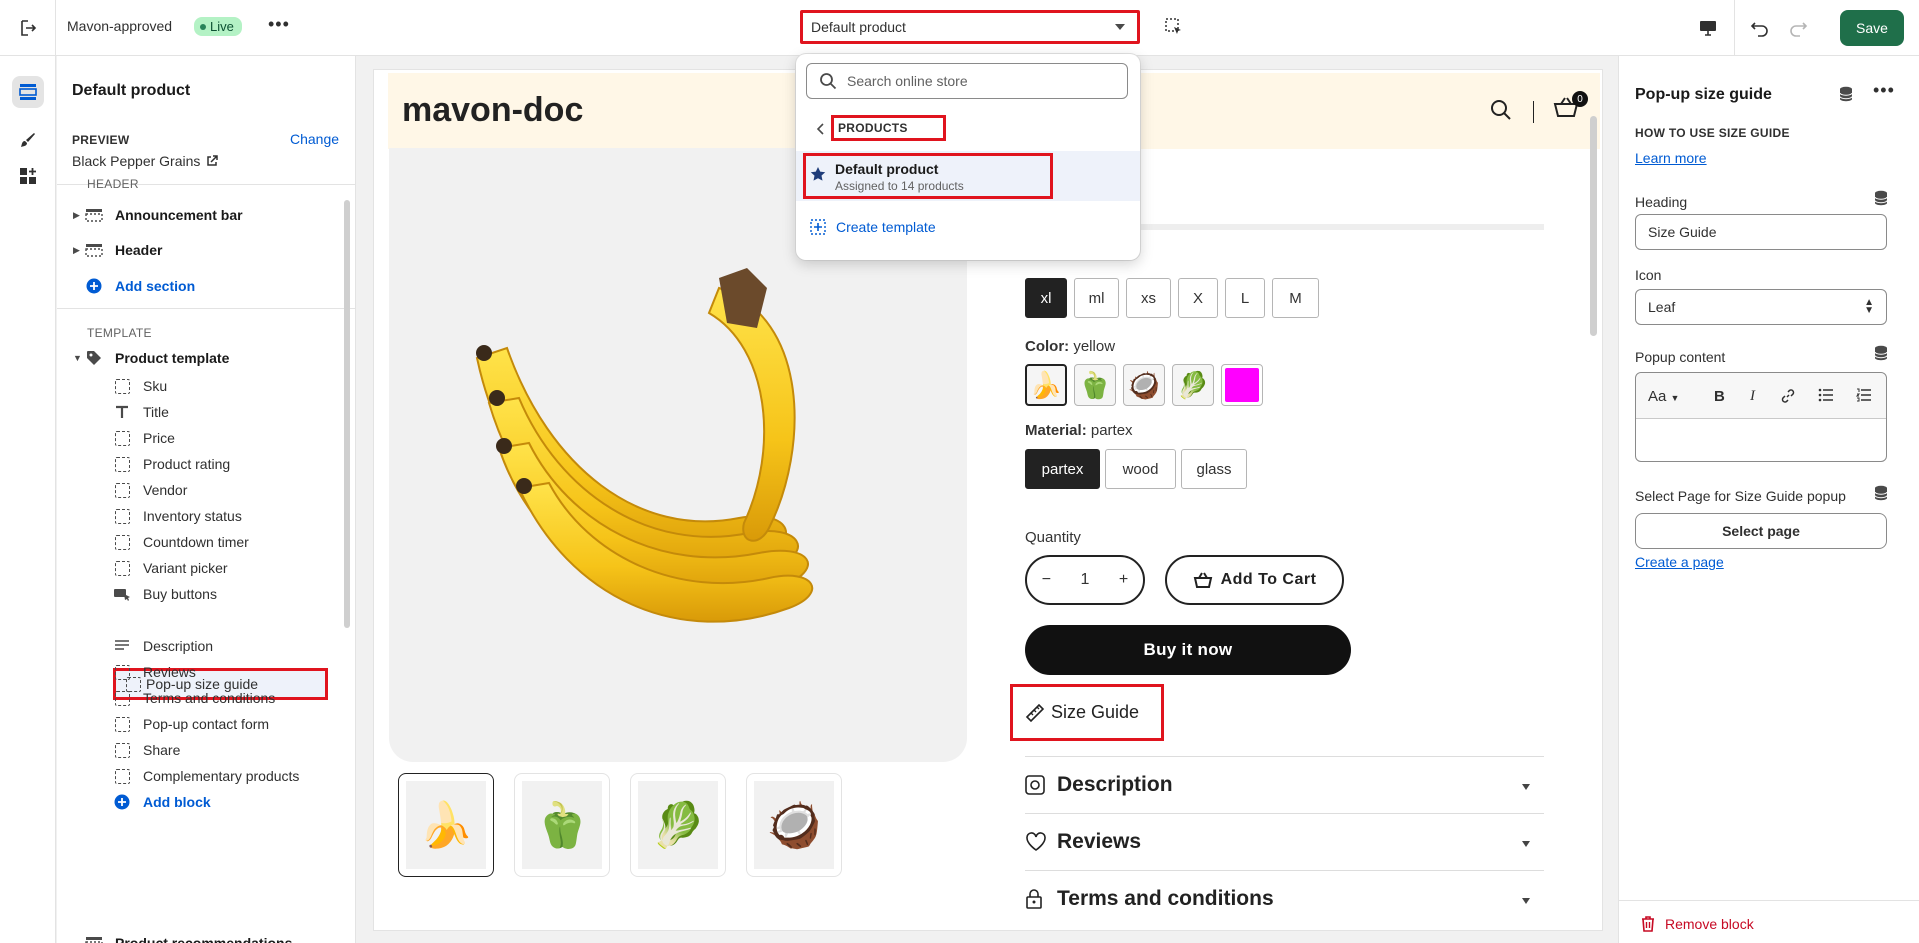 The height and width of the screenshot is (943, 1919). Describe the element at coordinates (1872, 28) in the screenshot. I see `save-button: Save` at that location.